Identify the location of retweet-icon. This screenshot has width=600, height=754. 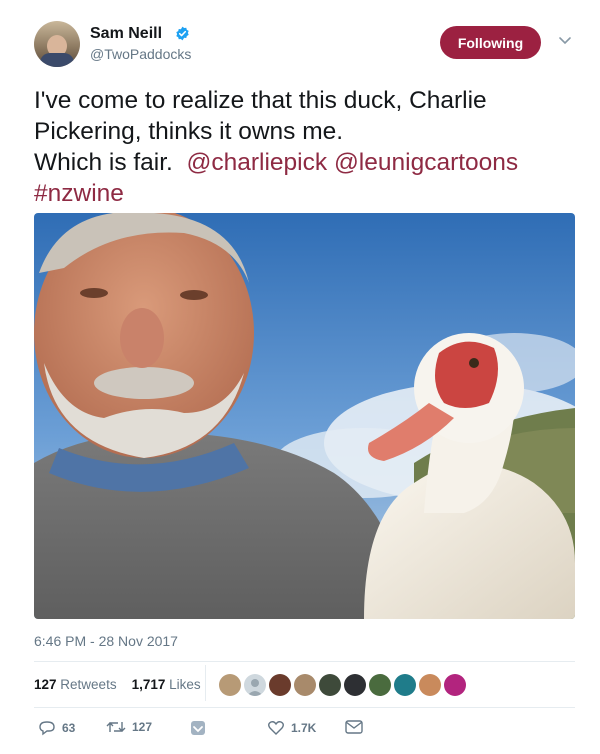
(116, 727).